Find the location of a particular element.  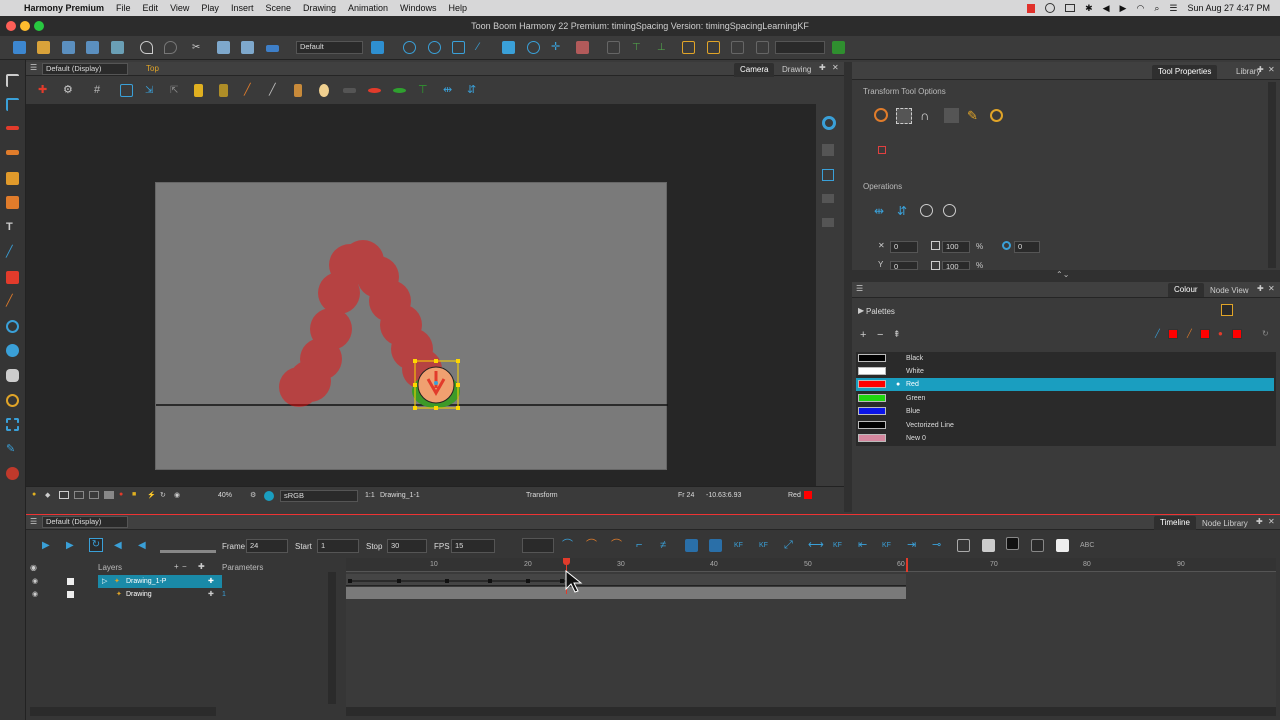

pot-icon: ● is located at coordinates (1220, 333).